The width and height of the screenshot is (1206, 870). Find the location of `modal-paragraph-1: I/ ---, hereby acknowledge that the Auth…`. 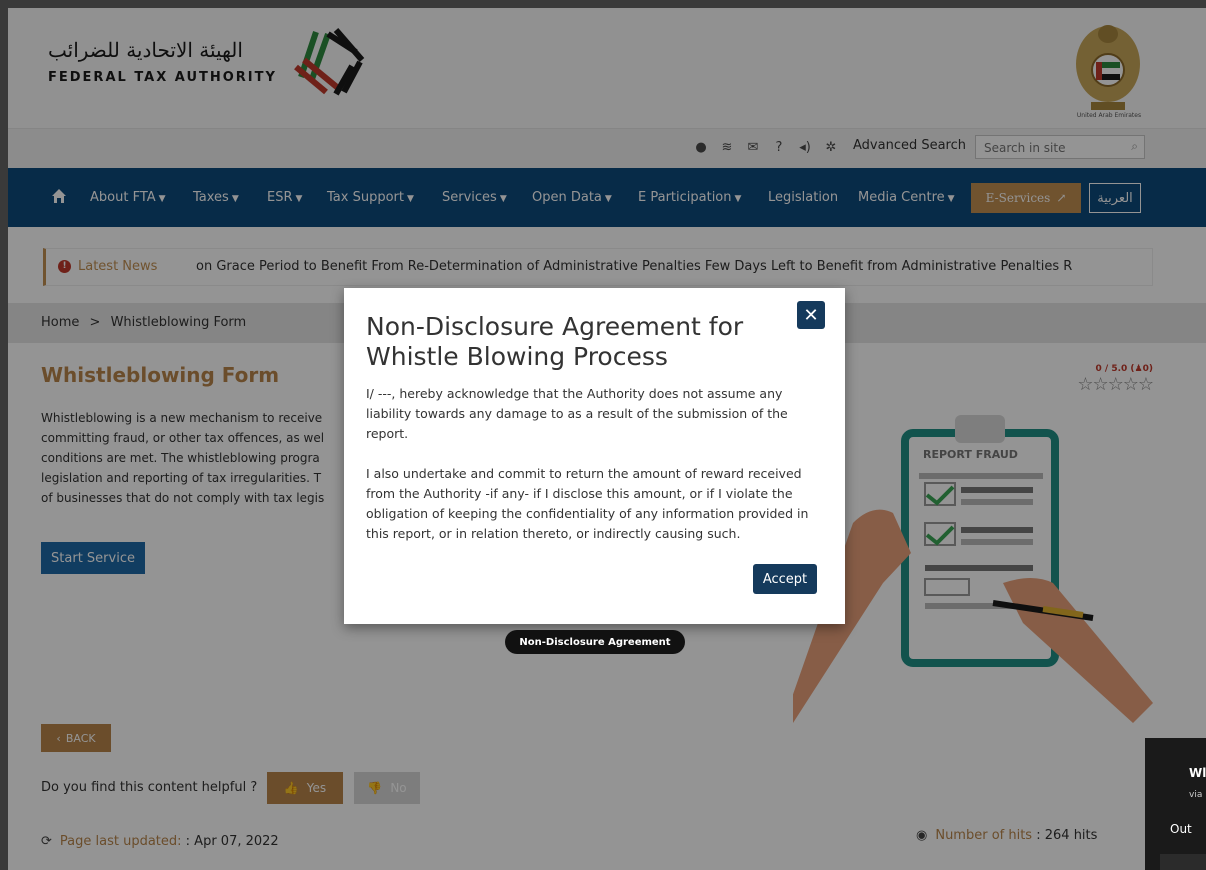

modal-paragraph-1: I/ ---, hereby acknowledge that the Auth… is located at coordinates (577, 413).